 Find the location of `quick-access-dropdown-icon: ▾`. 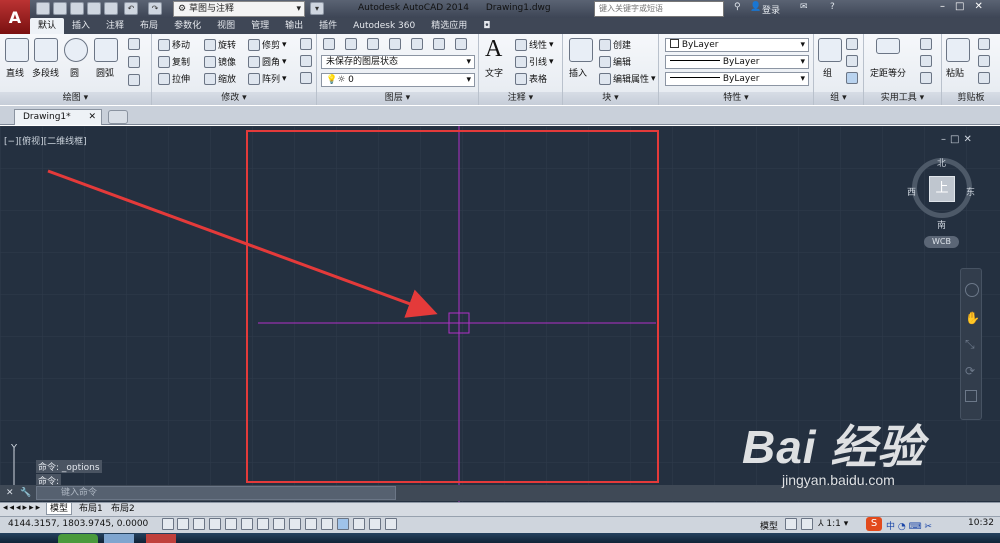

quick-access-dropdown-icon: ▾ is located at coordinates (317, 8).